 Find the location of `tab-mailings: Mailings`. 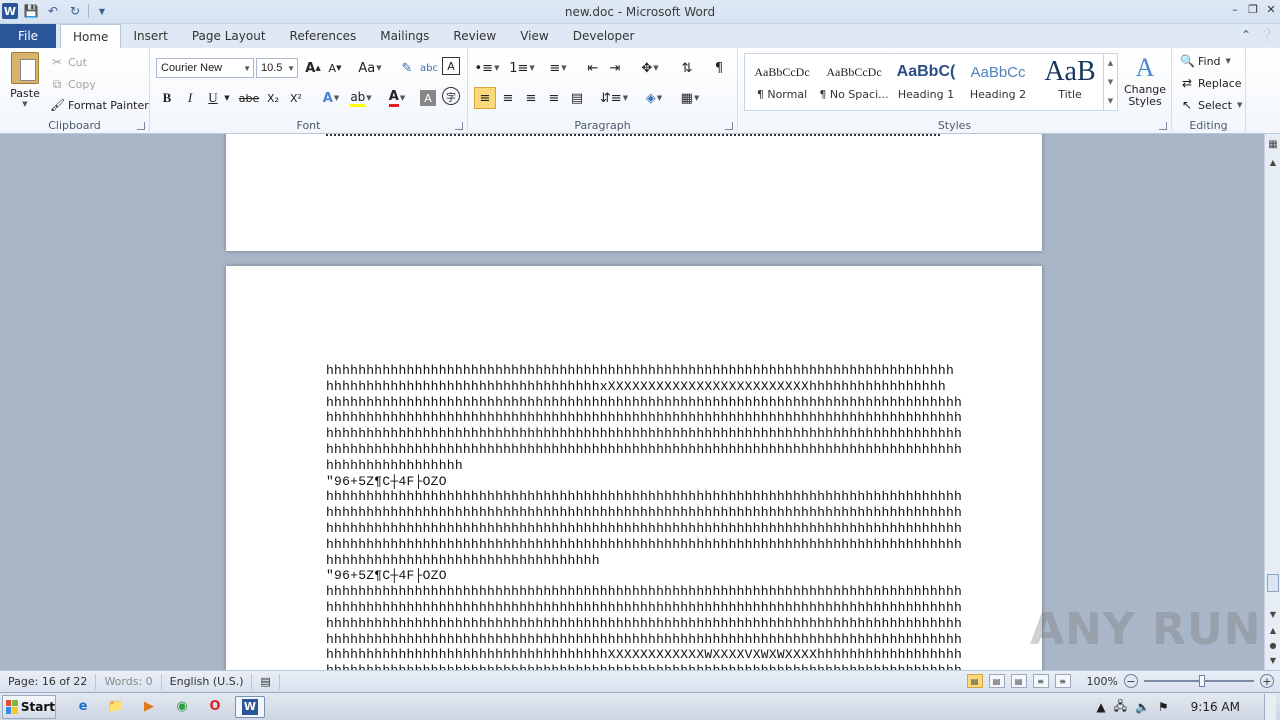

tab-mailings: Mailings is located at coordinates (404, 36).